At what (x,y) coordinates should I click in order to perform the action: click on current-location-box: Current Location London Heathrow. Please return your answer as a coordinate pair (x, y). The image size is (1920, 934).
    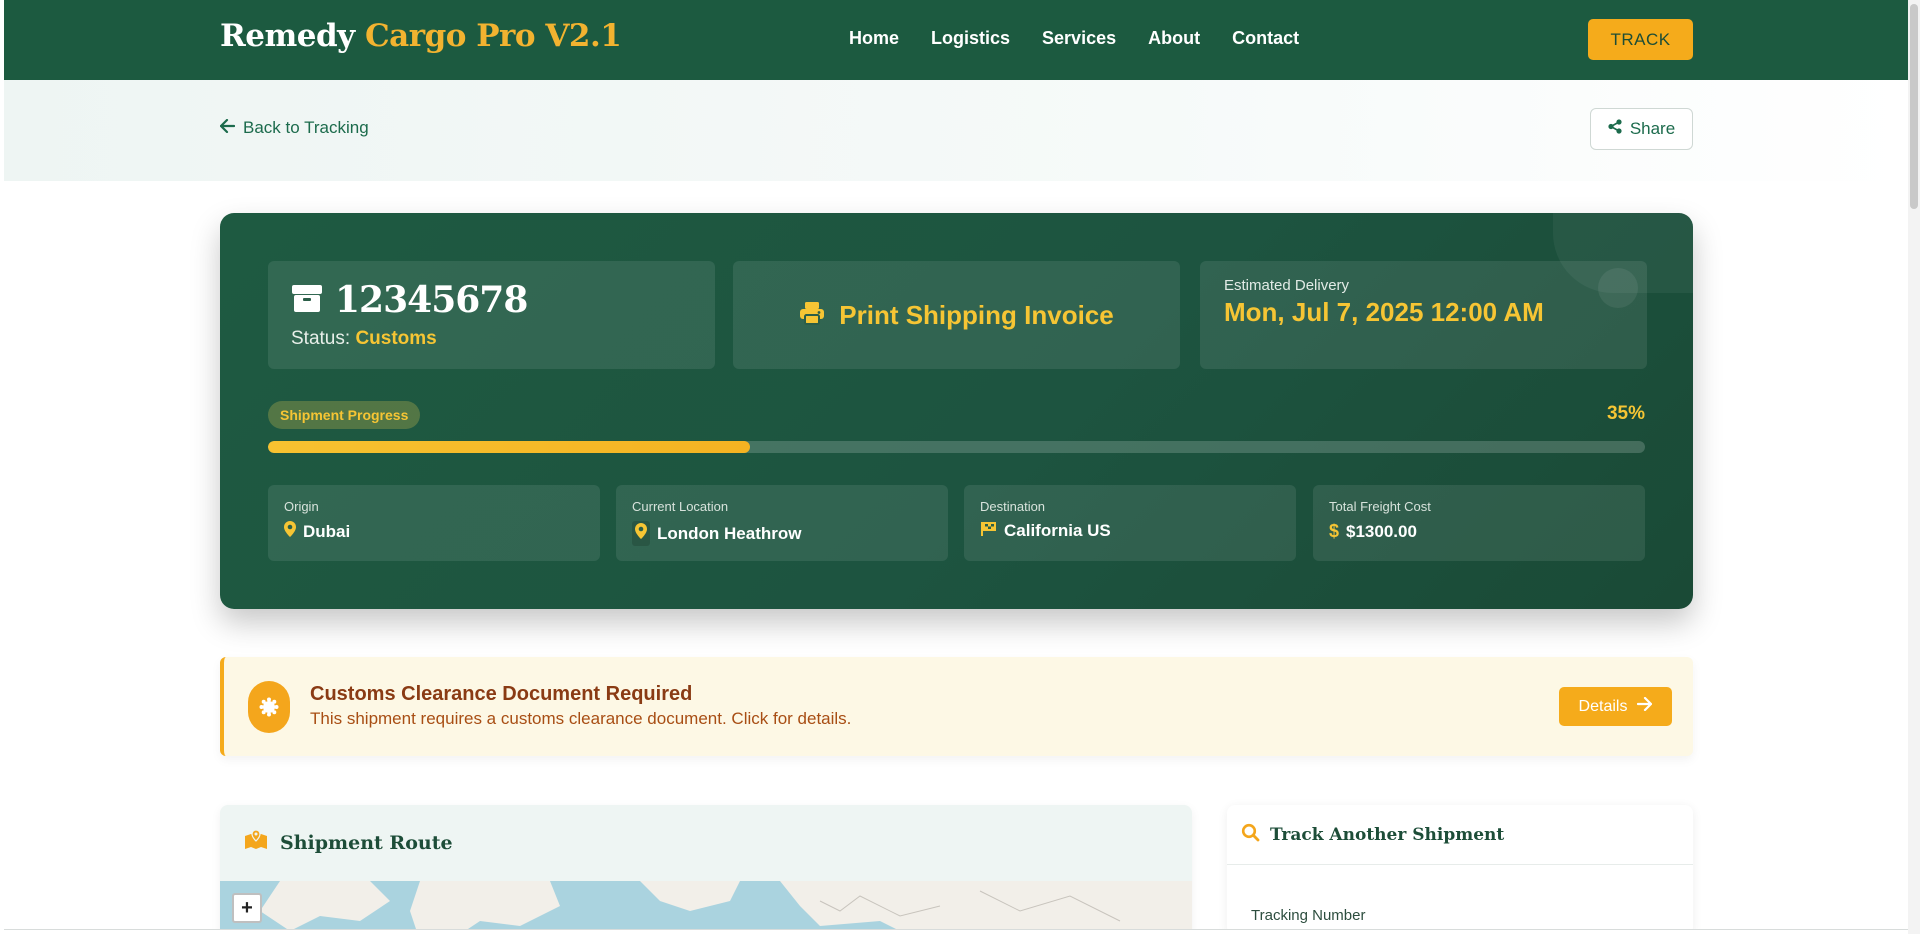
    Looking at the image, I should click on (782, 523).